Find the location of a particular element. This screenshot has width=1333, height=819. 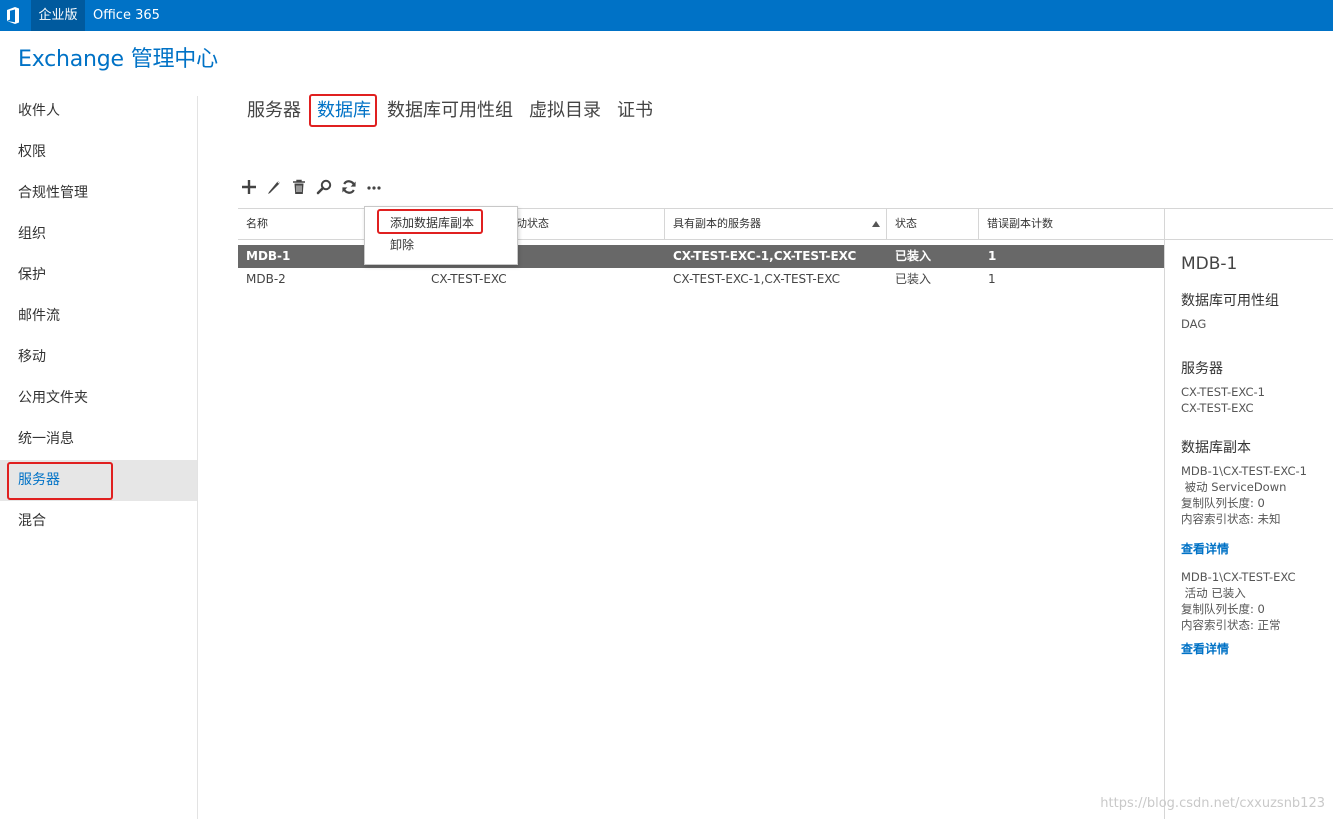

add-icon is located at coordinates (248, 187).